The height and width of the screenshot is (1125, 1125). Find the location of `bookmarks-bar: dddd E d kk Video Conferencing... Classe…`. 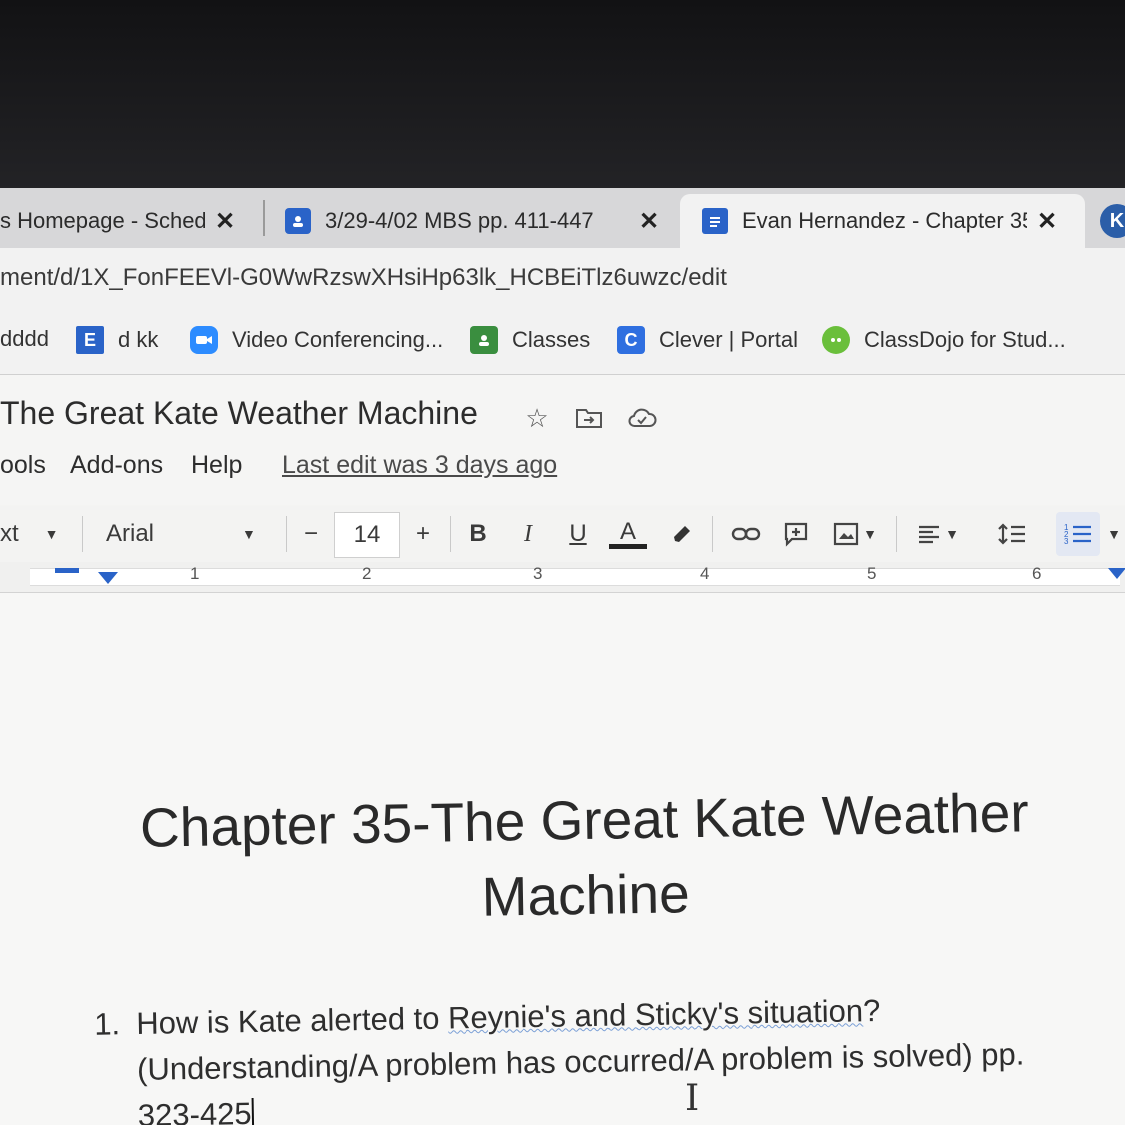

bookmarks-bar: dddd E d kk Video Conferencing... Classe… is located at coordinates (562, 342).